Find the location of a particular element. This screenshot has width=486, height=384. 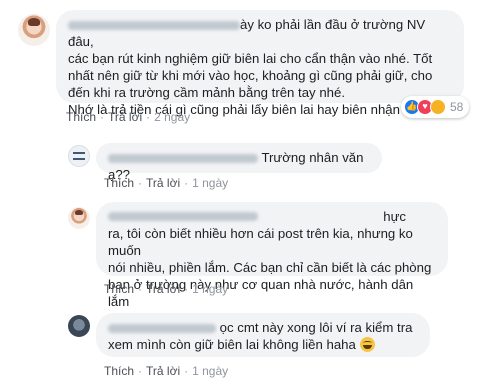

comment-line: ọc cmt này xong lôi ví ra kiểm tra is located at coordinates (263, 327).